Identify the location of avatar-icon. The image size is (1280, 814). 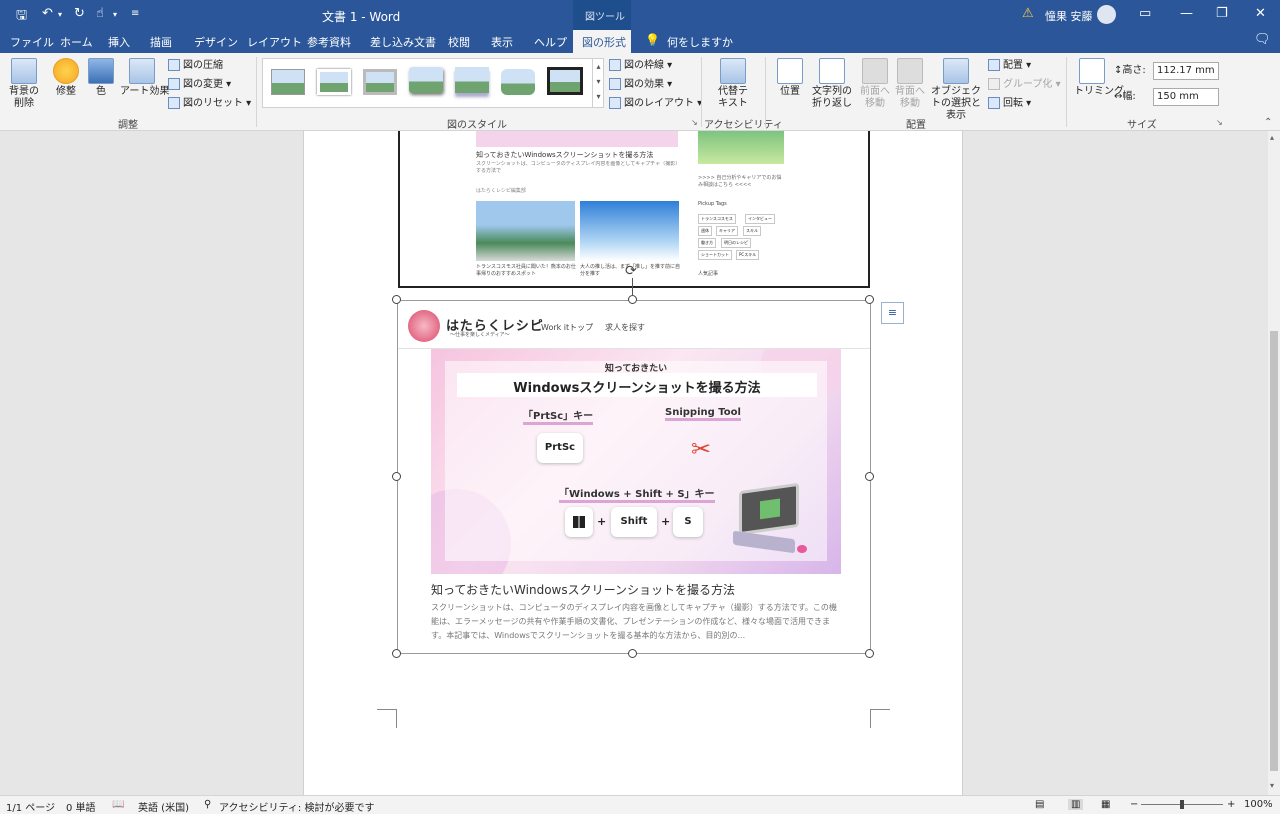
(1106, 14).